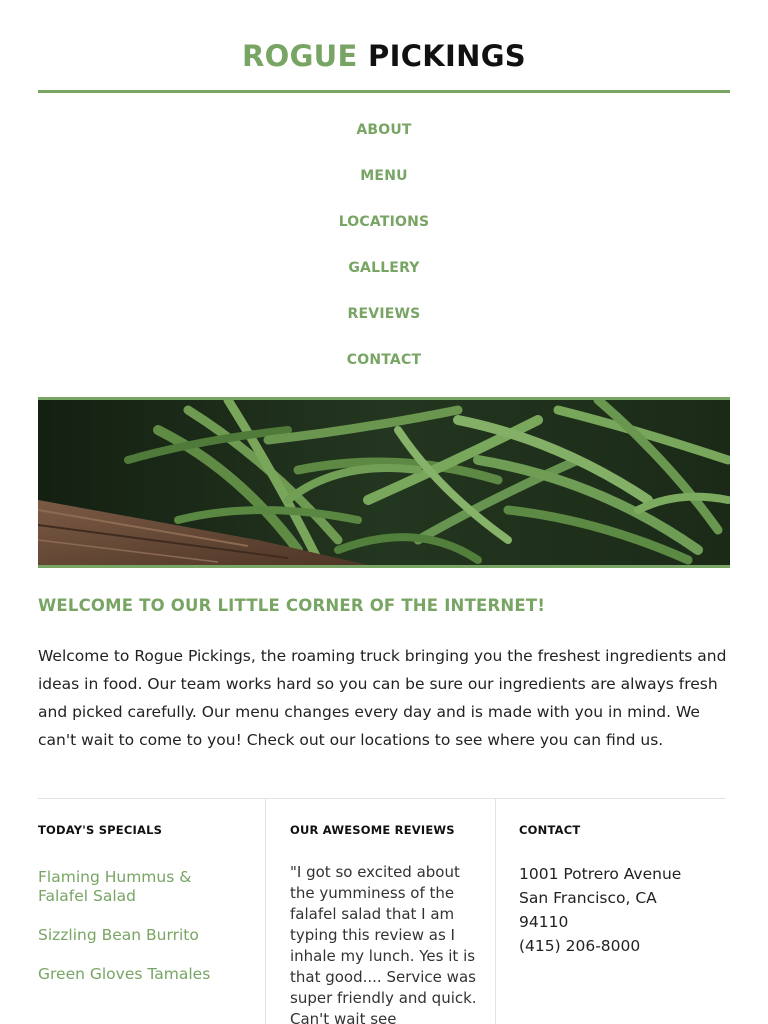  I want to click on green-beans-image, so click(384, 482).